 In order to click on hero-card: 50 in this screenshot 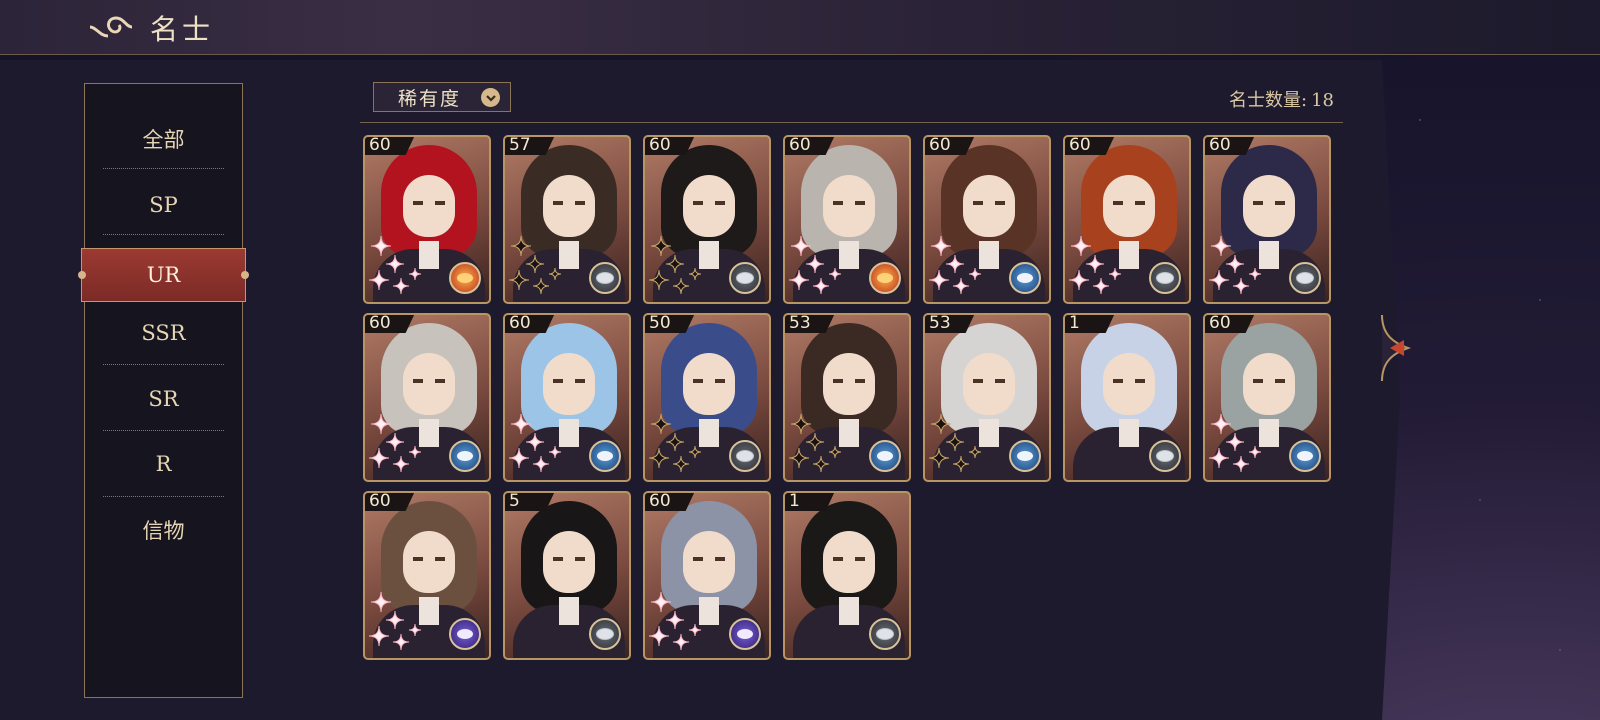, I will do `click(707, 397)`.